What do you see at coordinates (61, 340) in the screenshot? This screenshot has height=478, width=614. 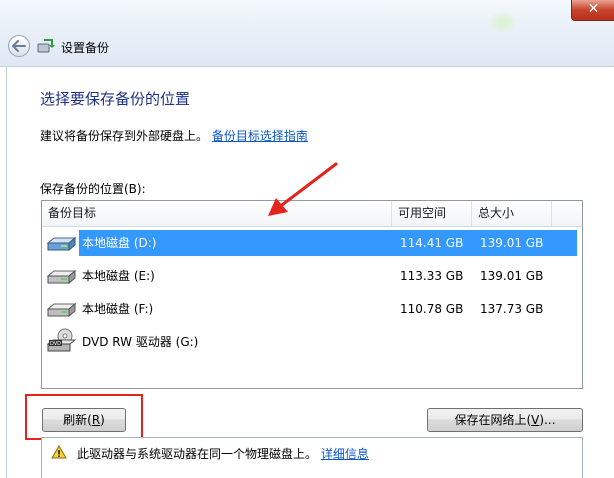 I see `dvd-drive-icon: DVD` at bounding box center [61, 340].